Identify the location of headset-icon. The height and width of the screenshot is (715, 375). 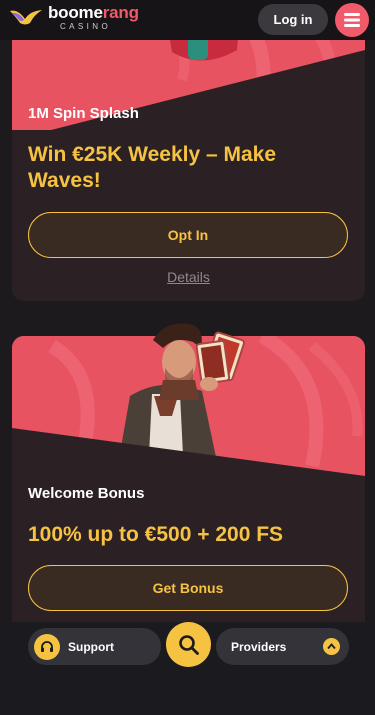
(47, 646).